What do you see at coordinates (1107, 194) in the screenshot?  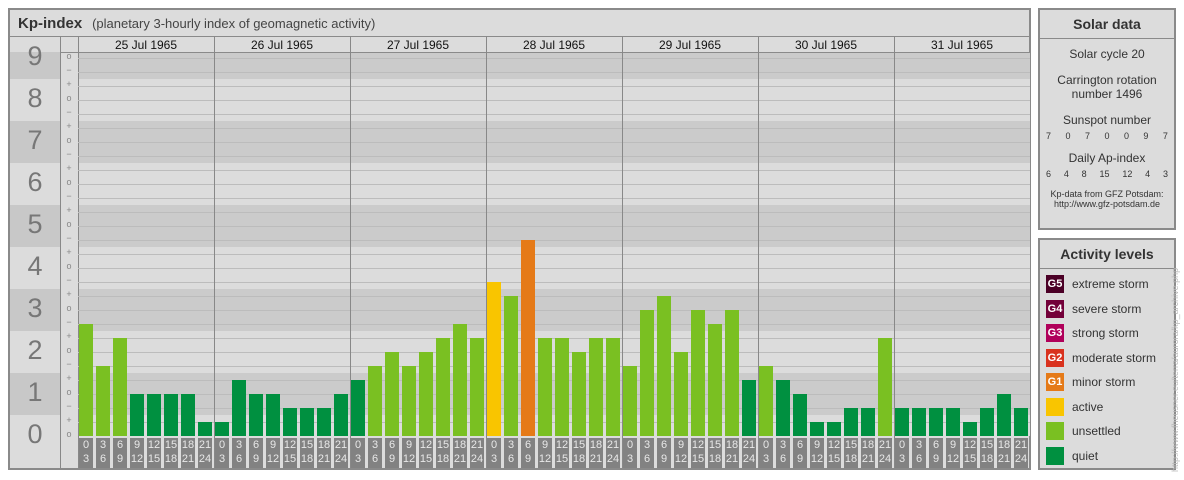 I see `source-line-1: Kp-data from GFZ Potsdam:` at bounding box center [1107, 194].